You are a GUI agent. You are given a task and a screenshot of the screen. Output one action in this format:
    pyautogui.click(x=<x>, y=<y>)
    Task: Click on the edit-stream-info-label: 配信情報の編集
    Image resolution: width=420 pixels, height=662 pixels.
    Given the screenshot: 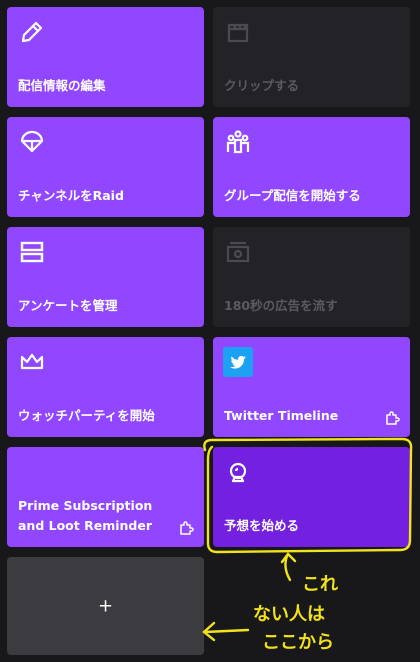 What is the action you would take?
    pyautogui.click(x=62, y=85)
    